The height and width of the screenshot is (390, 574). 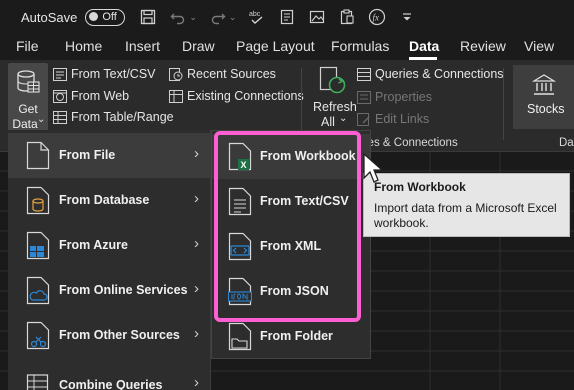 I want to click on menu-item-from-file: From File ›, so click(x=109, y=155).